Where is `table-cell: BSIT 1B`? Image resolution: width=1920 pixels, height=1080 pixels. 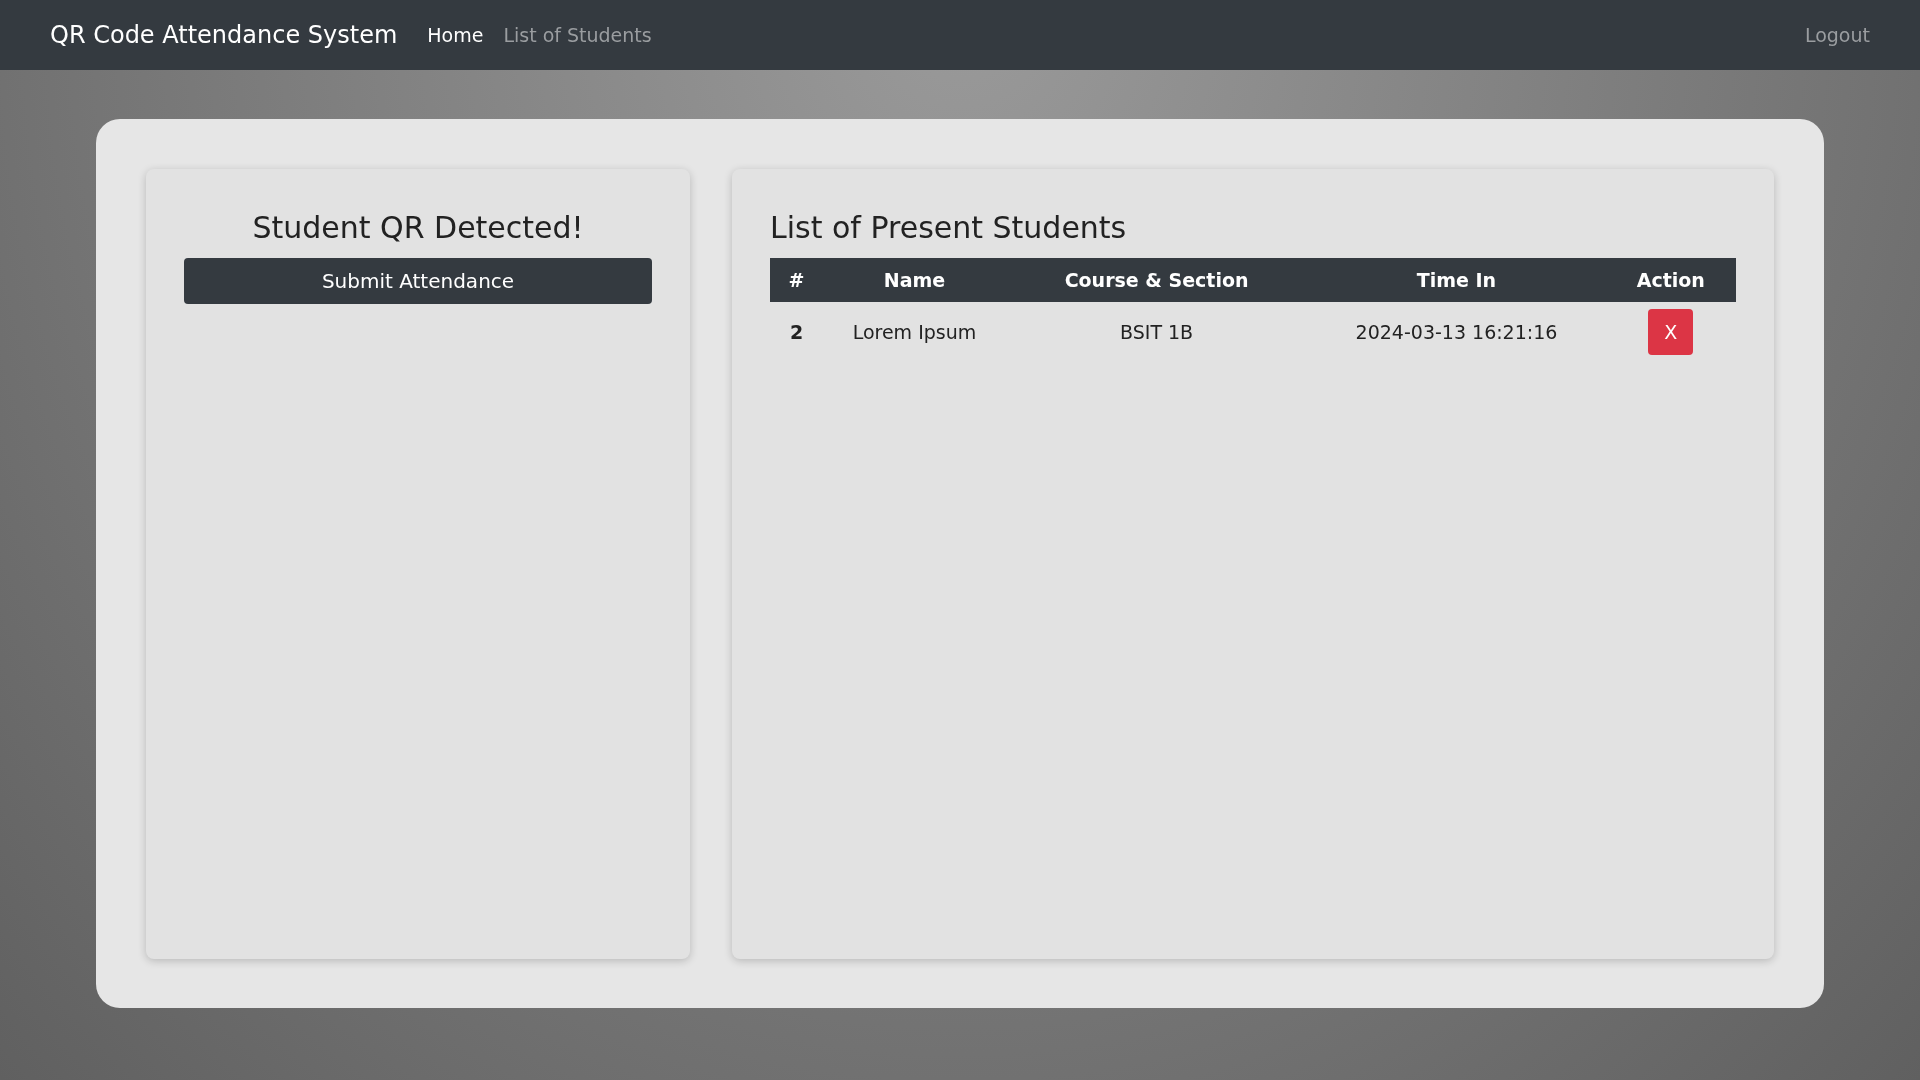 table-cell: BSIT 1B is located at coordinates (1156, 332).